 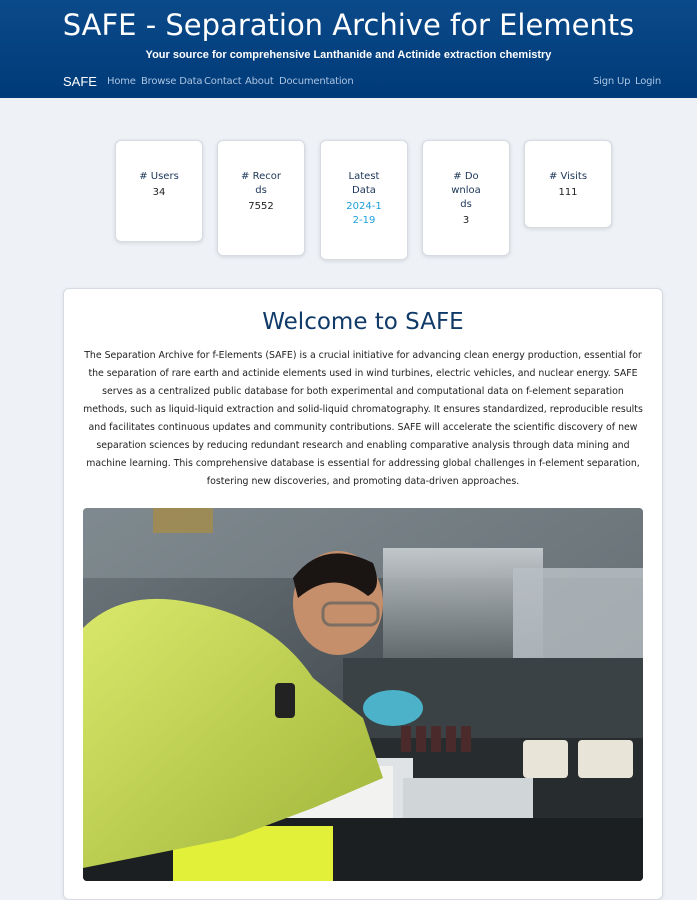 I want to click on nav-contact: Contact, so click(x=223, y=81).